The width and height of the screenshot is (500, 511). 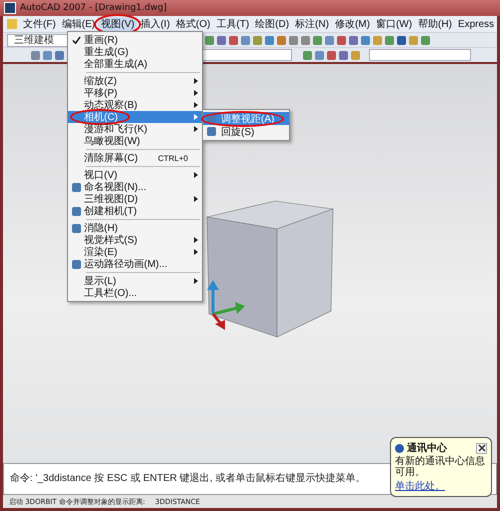 I want to click on layer-dropdown, so click(x=246, y=55).